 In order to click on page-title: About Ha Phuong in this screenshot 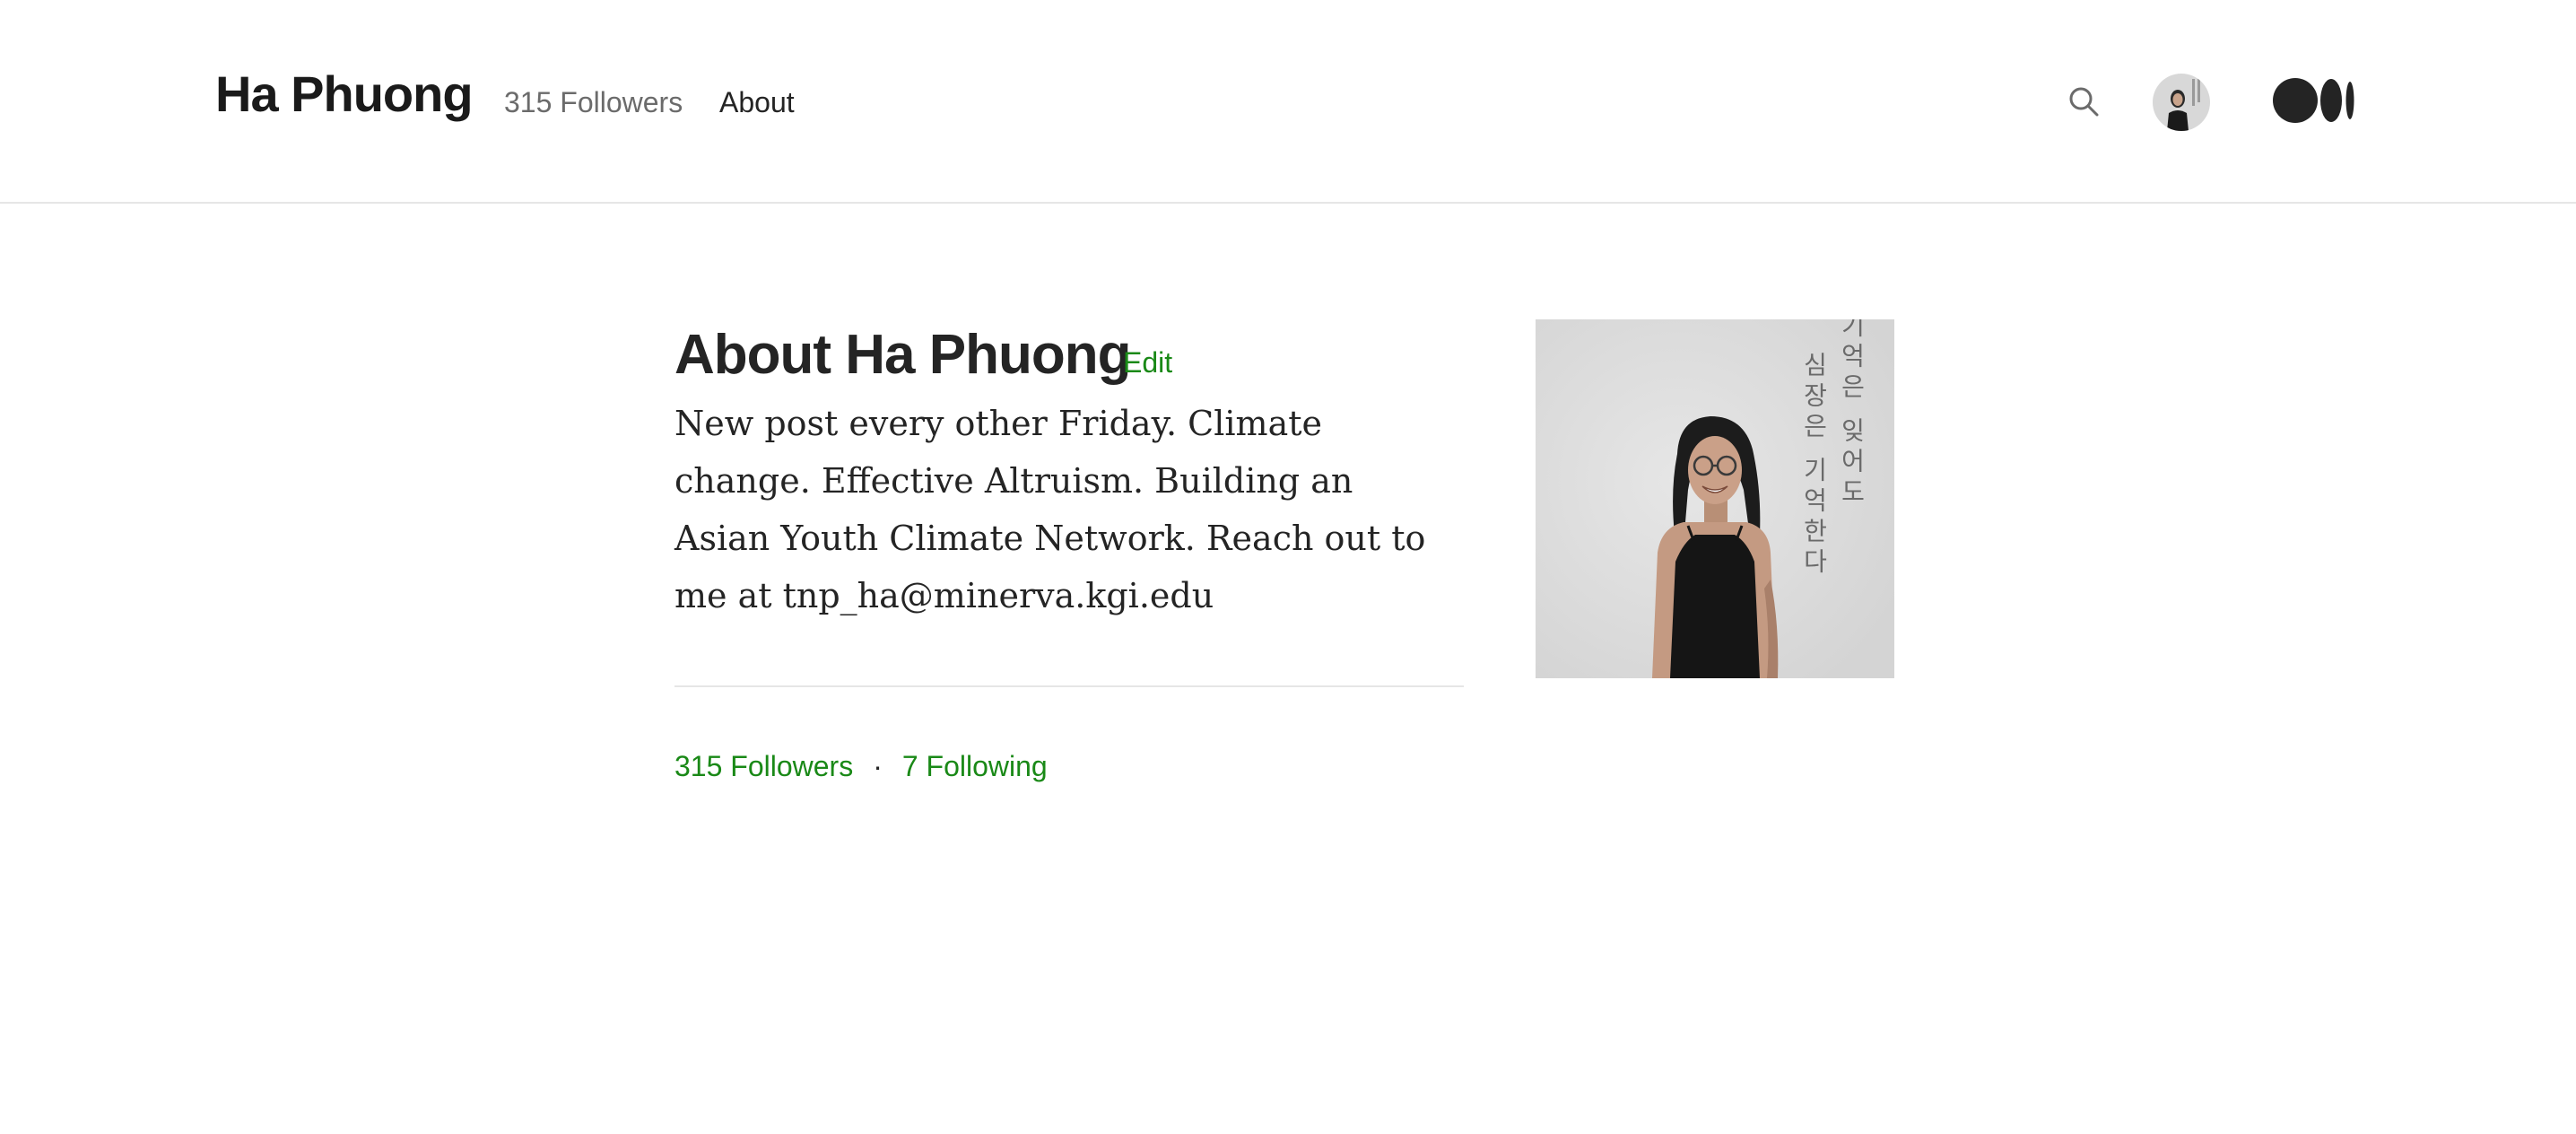, I will do `click(902, 355)`.